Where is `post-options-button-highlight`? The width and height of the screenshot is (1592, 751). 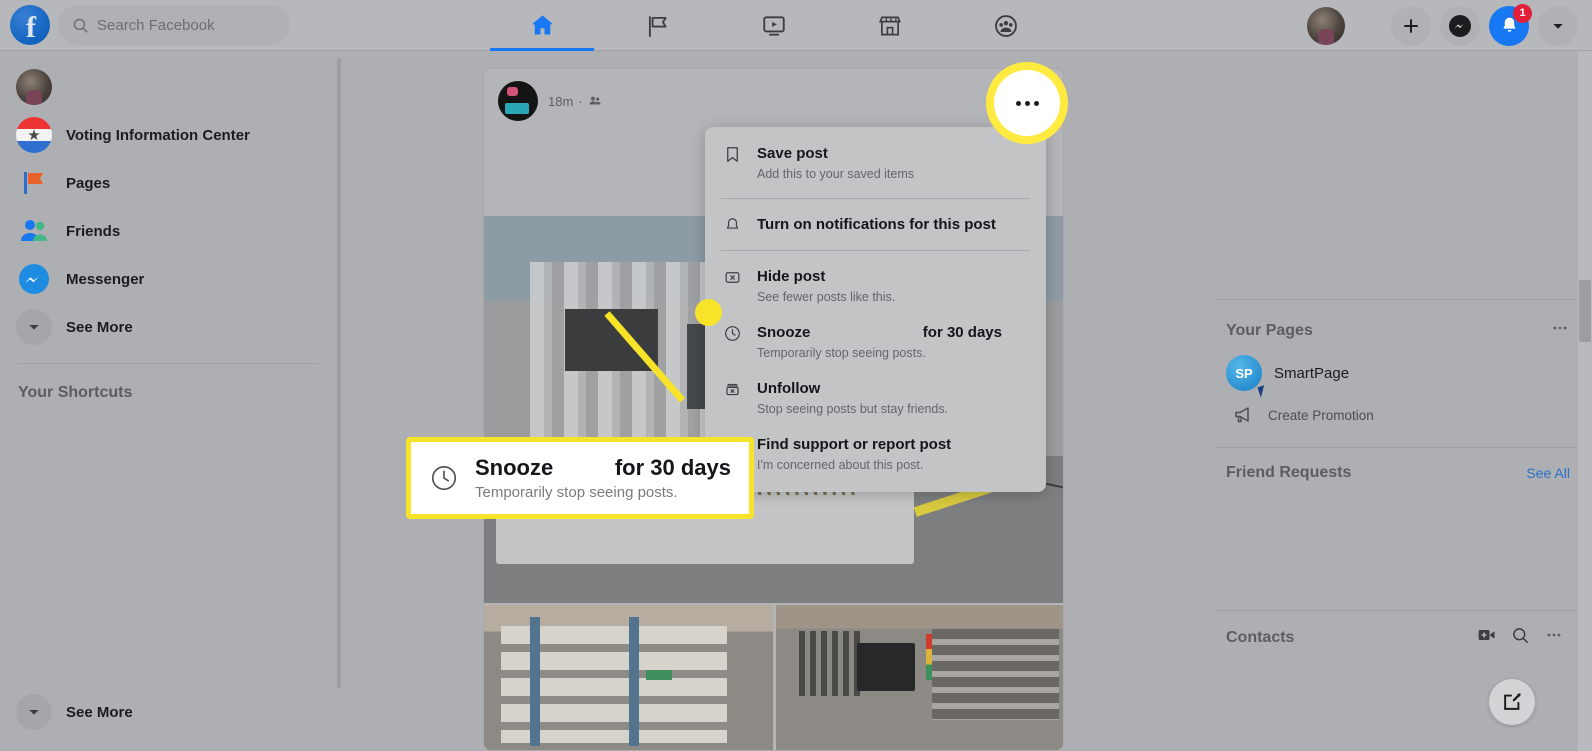 post-options-button-highlight is located at coordinates (1027, 103).